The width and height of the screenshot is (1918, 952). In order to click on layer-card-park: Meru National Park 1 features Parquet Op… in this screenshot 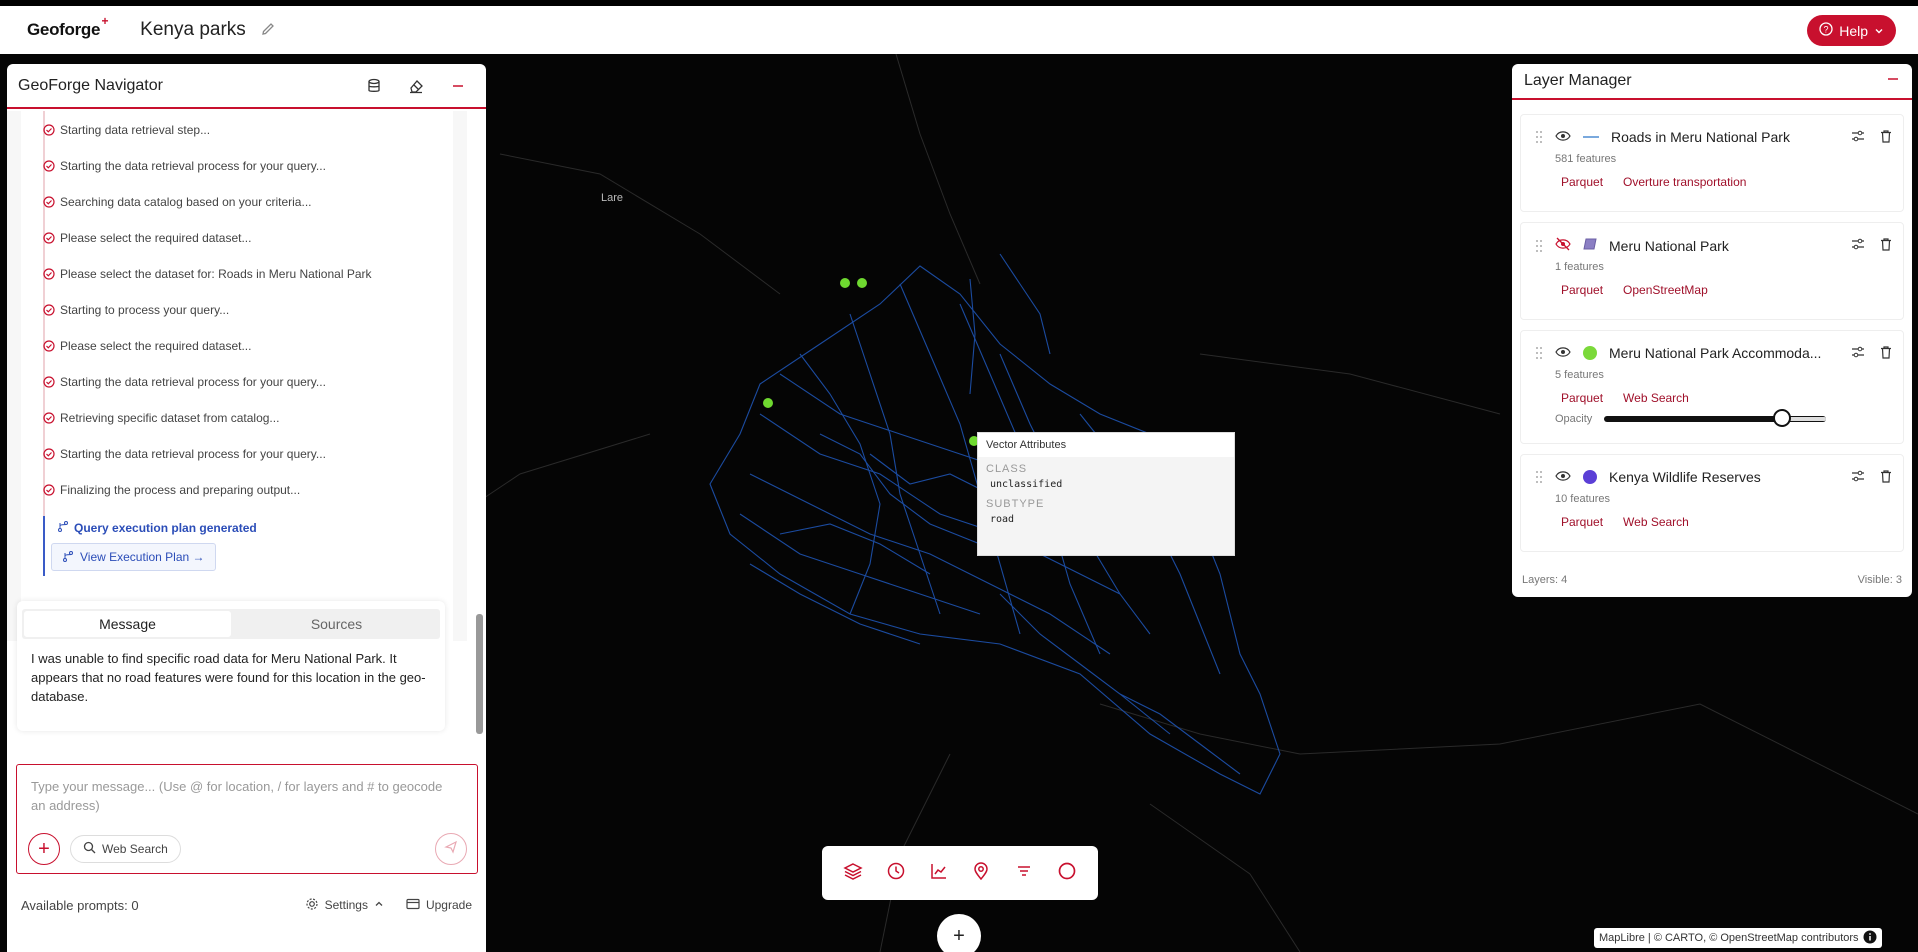, I will do `click(1712, 271)`.